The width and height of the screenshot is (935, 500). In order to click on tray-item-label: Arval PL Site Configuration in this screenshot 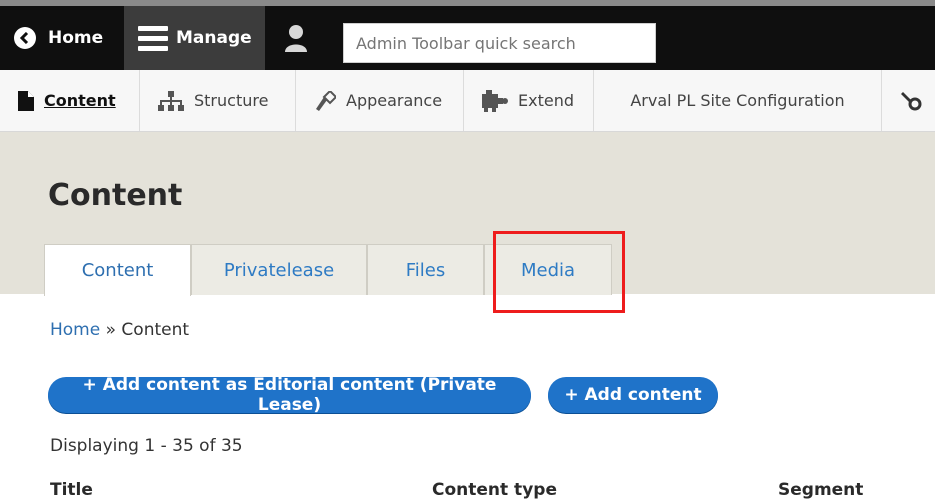, I will do `click(737, 100)`.